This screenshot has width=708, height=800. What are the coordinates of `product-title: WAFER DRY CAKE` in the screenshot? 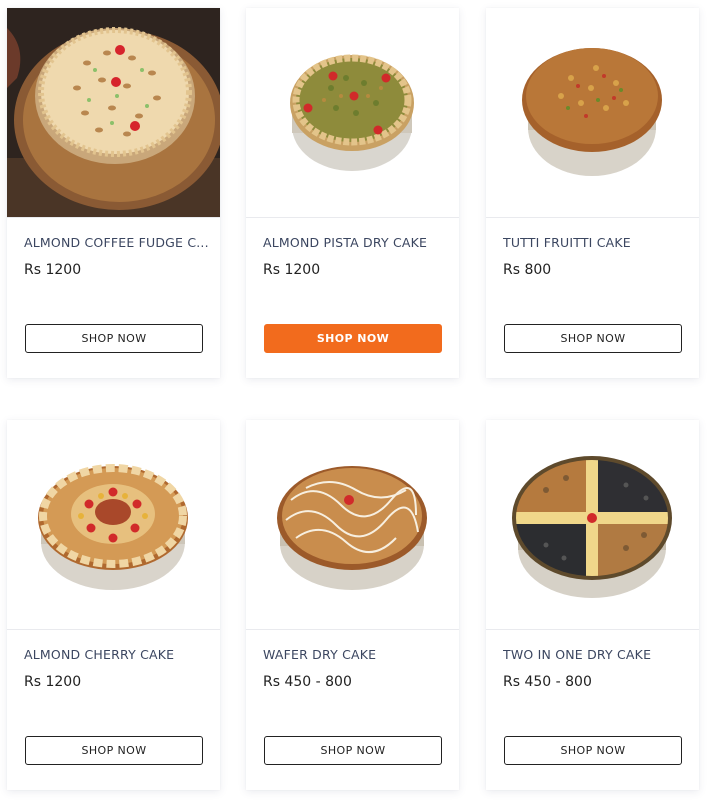 It's located at (356, 654).